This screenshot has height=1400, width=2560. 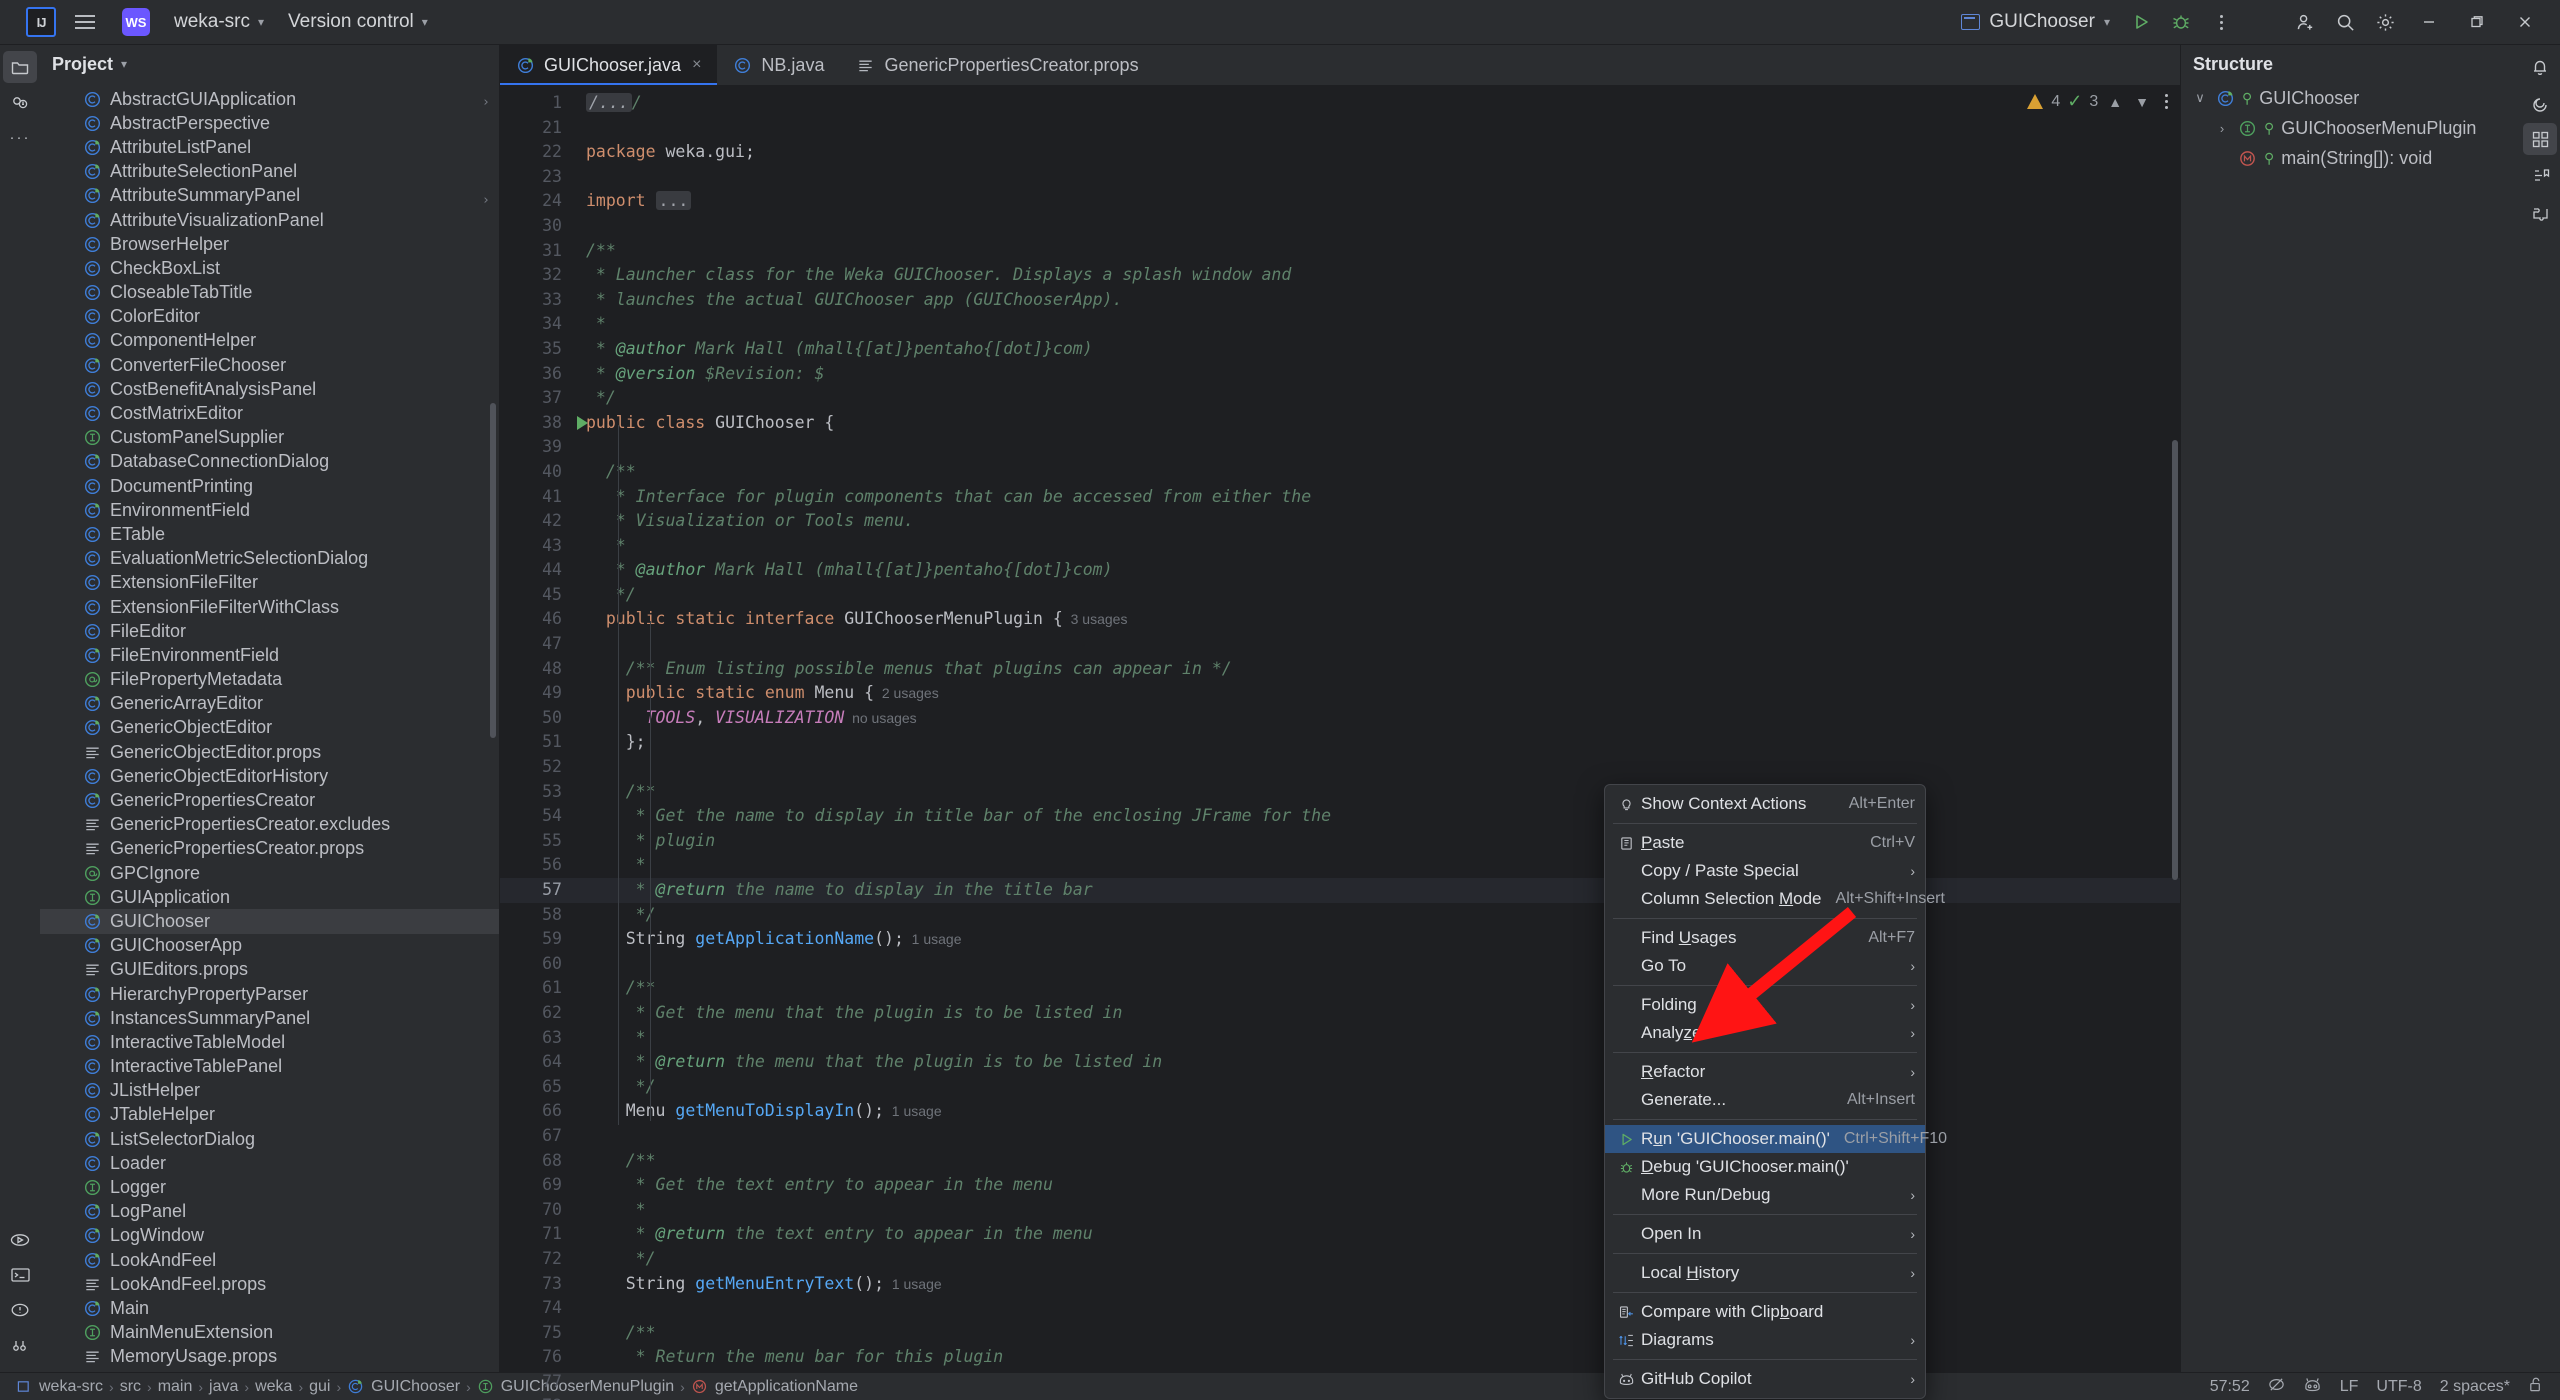 I want to click on tree-item: CheckBoxList, so click(x=269, y=268).